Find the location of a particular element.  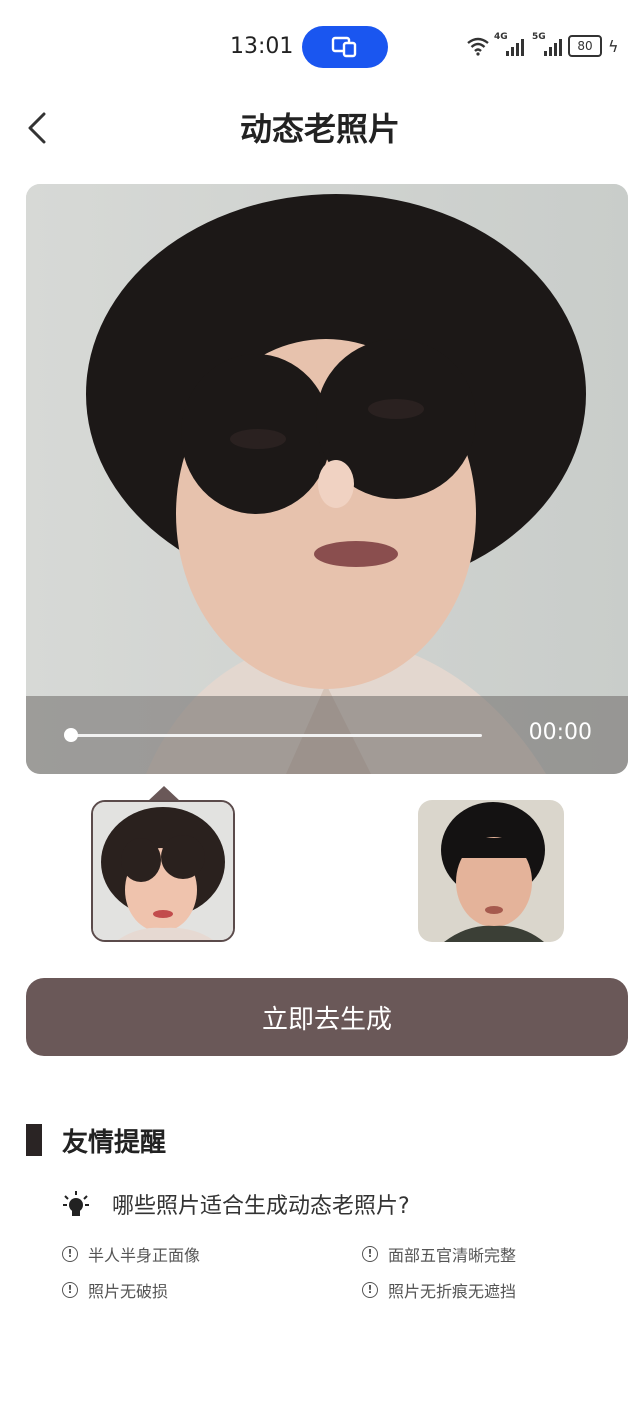

header: 动态老照片 is located at coordinates (320, 128).